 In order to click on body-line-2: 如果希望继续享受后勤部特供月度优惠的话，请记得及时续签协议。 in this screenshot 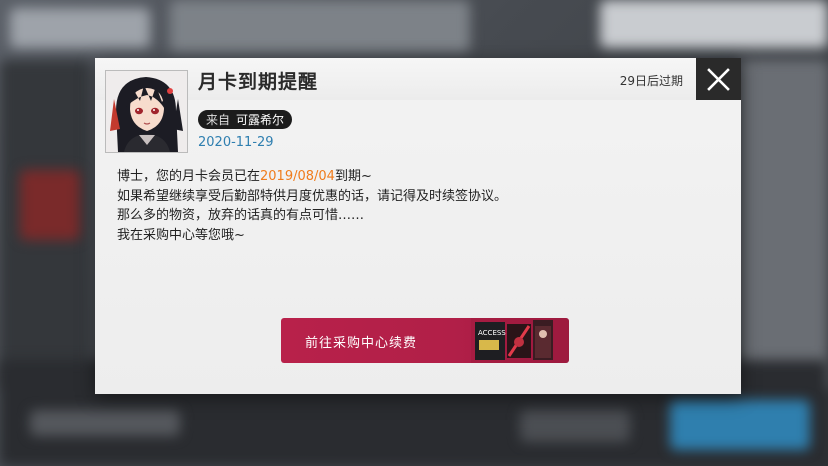, I will do `click(312, 196)`.